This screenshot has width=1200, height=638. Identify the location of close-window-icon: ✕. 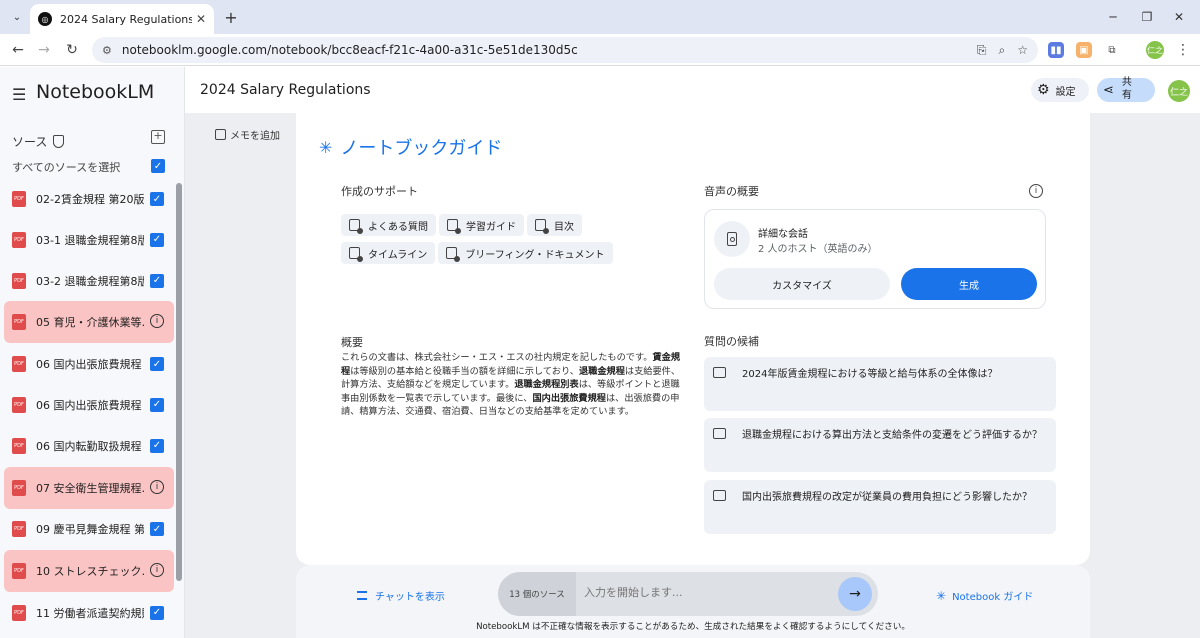
(1179, 17).